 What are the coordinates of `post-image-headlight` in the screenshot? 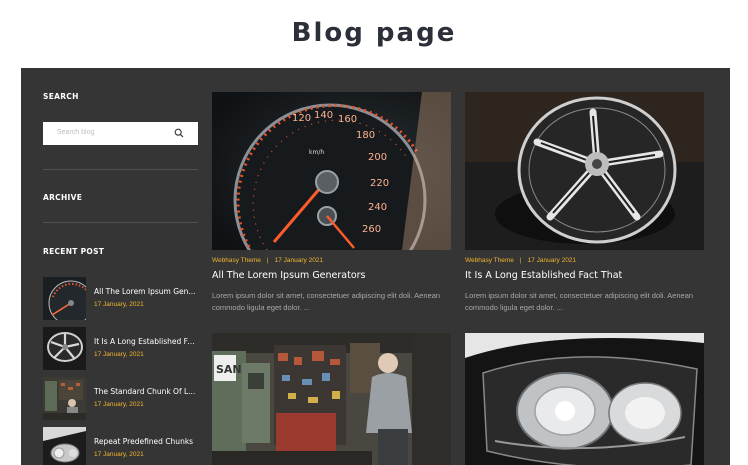 It's located at (584, 399).